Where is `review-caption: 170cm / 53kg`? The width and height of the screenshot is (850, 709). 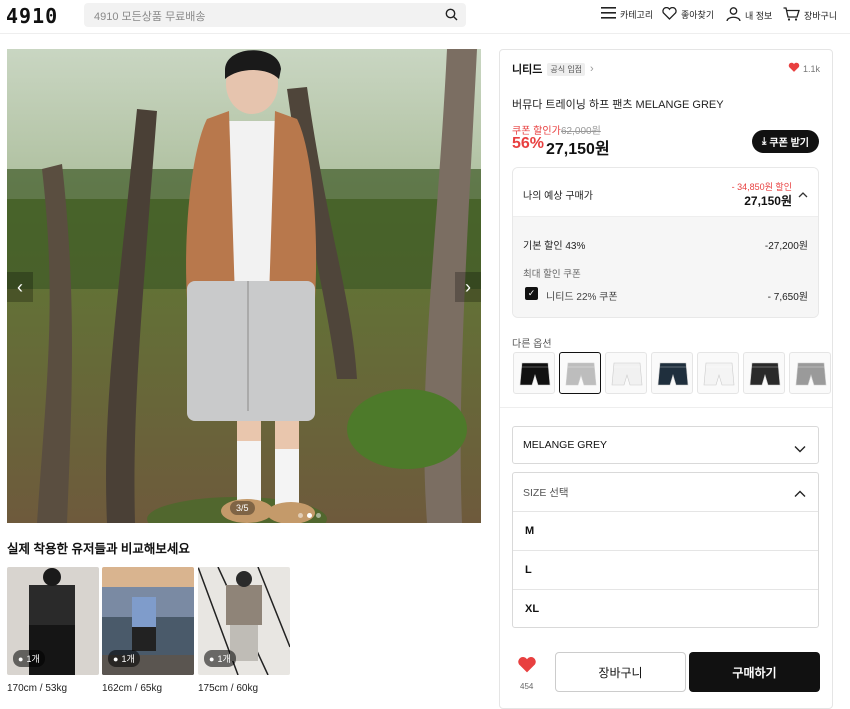
review-caption: 170cm / 53kg is located at coordinates (37, 688).